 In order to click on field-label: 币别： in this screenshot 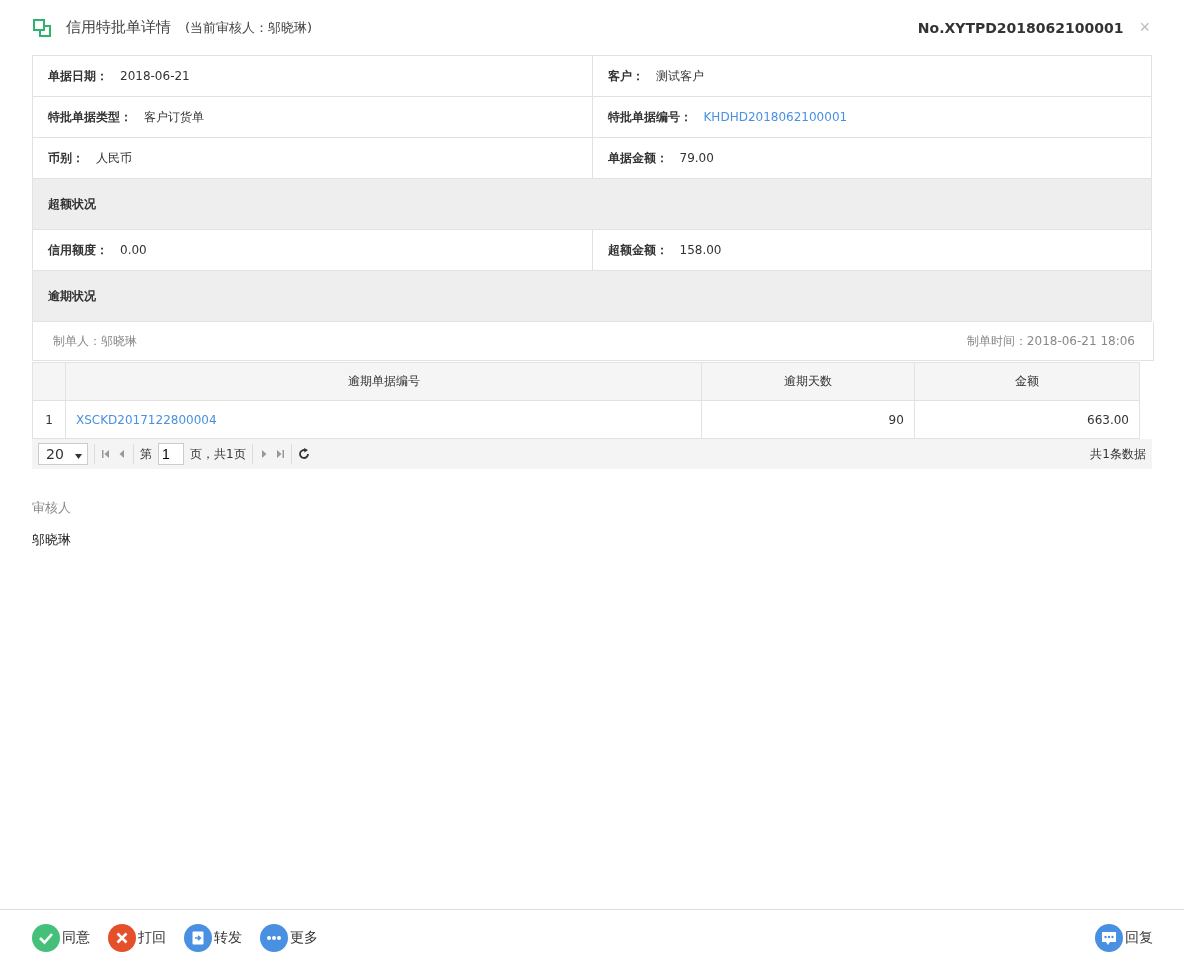, I will do `click(66, 158)`.